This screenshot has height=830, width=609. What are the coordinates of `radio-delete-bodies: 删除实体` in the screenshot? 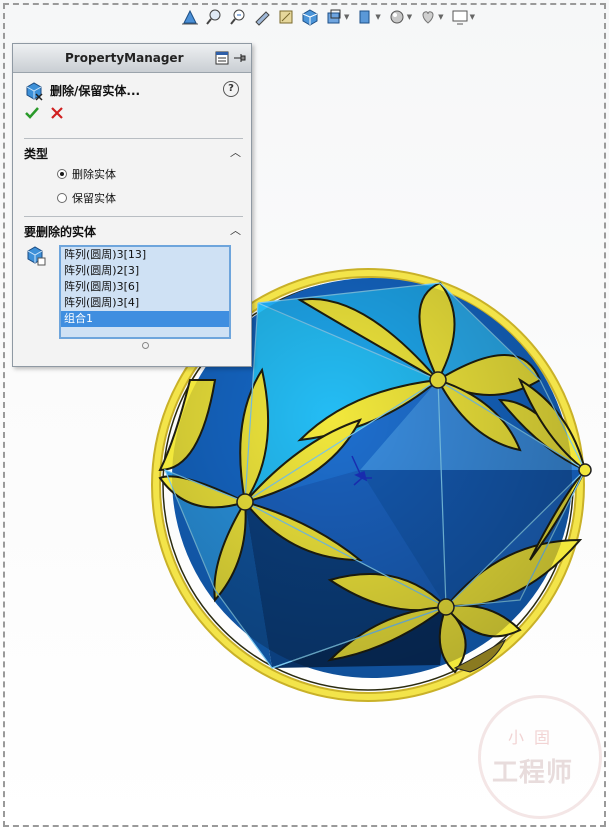 It's located at (86, 174).